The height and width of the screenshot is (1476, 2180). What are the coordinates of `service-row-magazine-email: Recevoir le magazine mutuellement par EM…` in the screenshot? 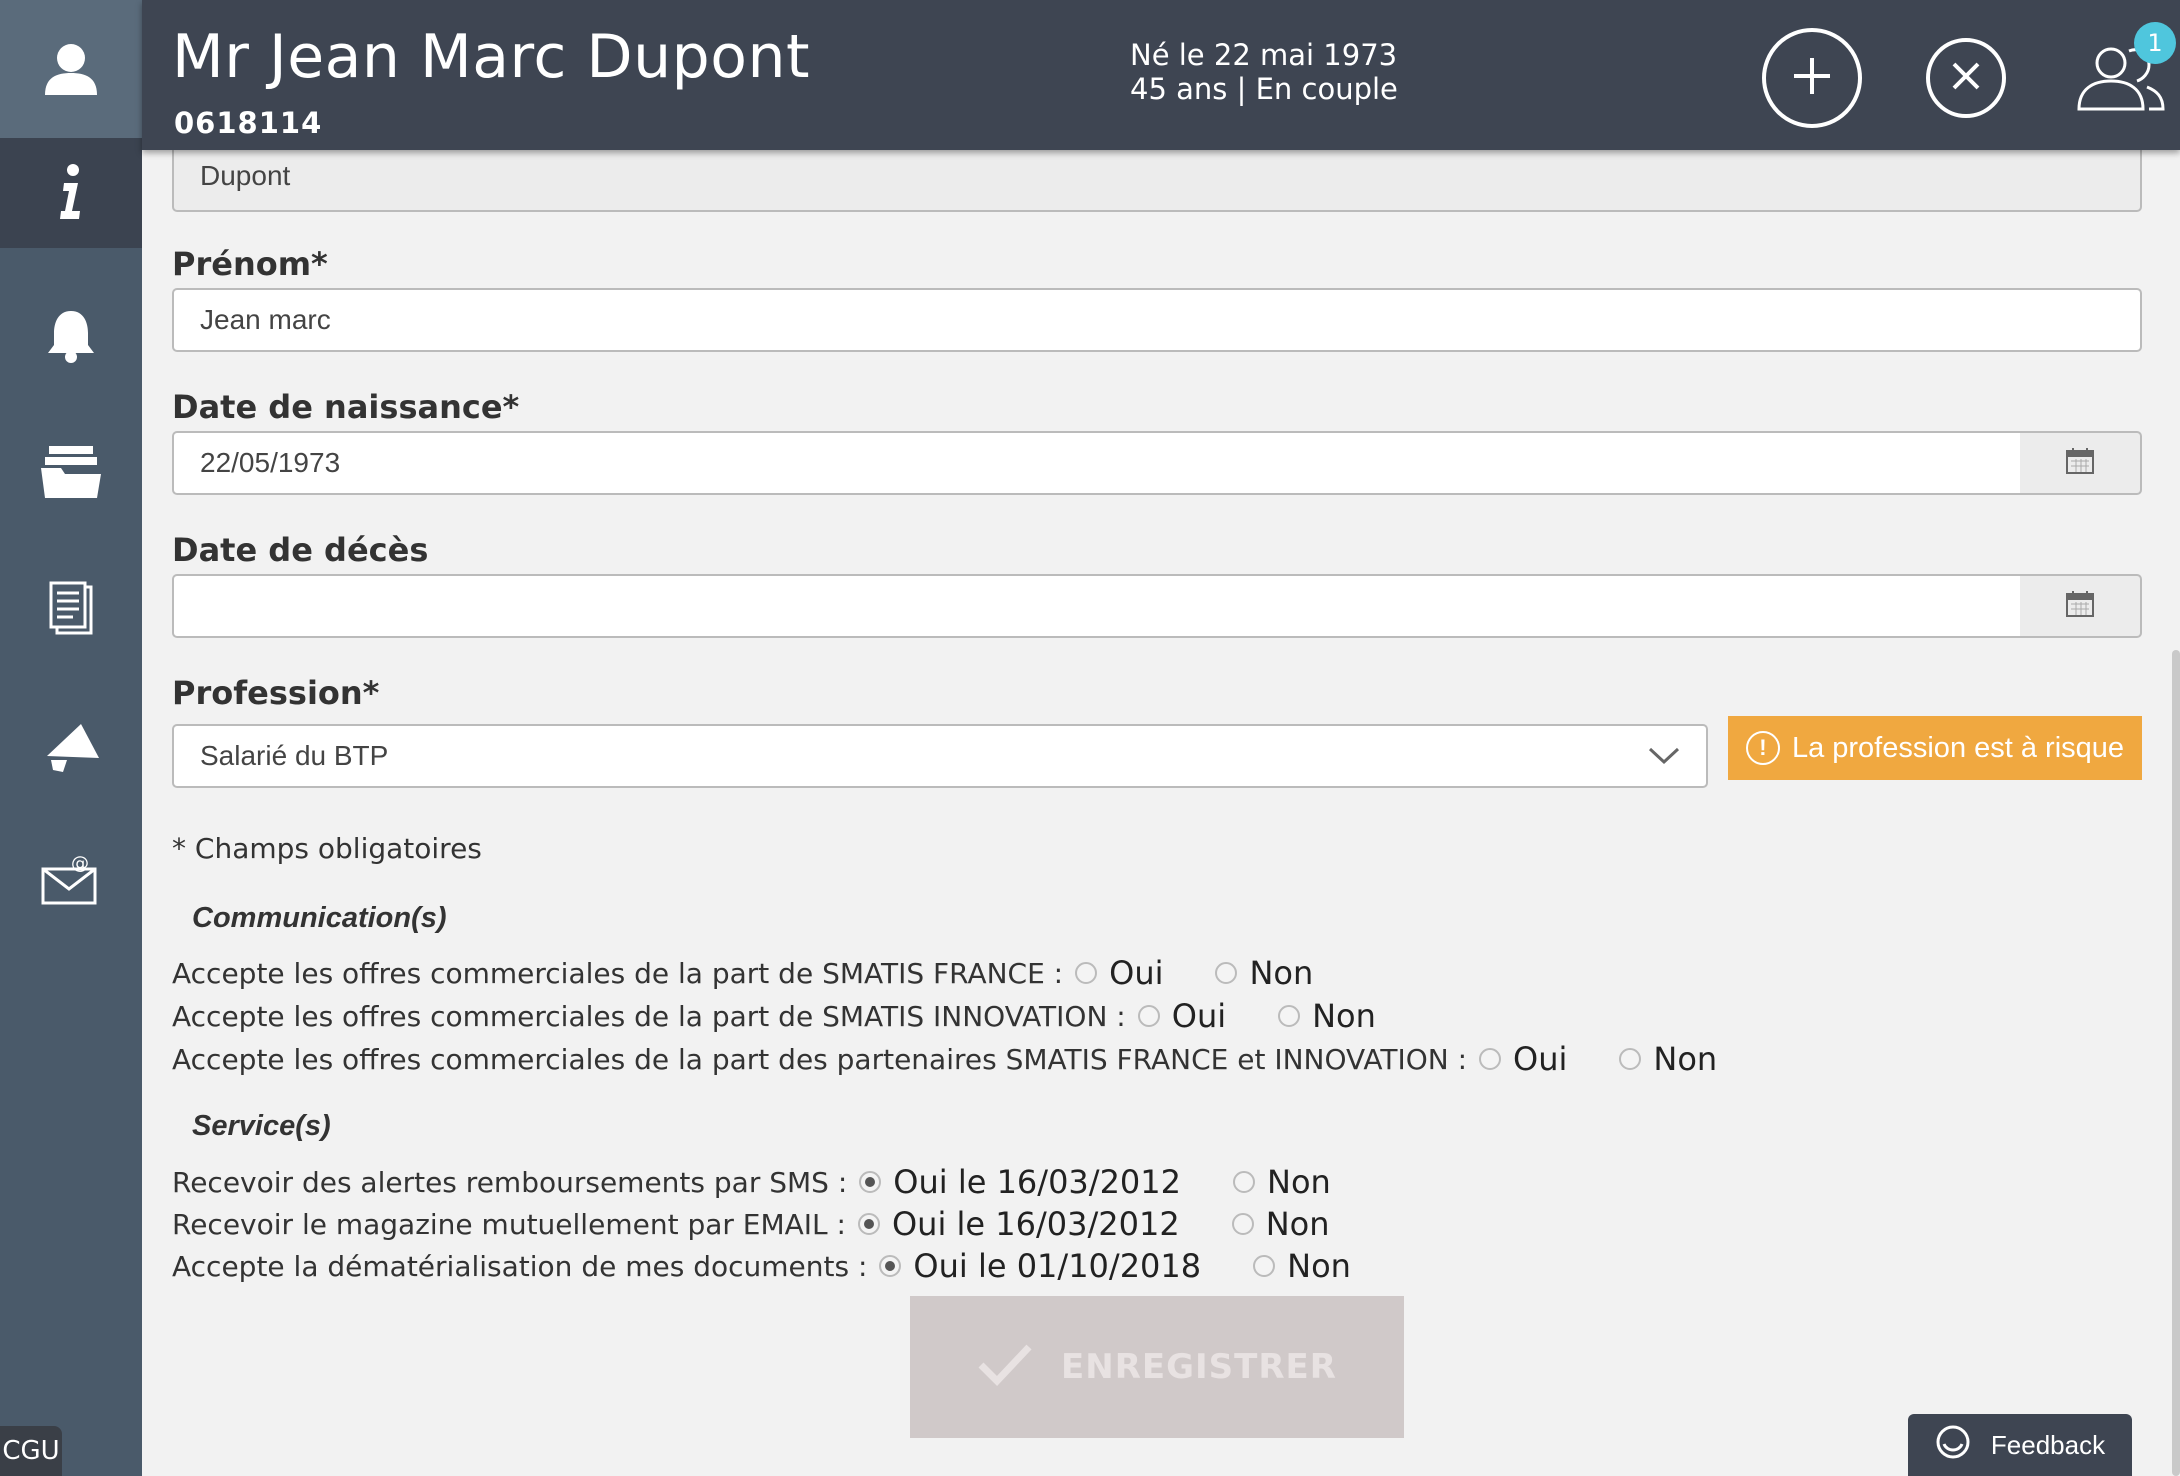 It's located at (751, 1224).